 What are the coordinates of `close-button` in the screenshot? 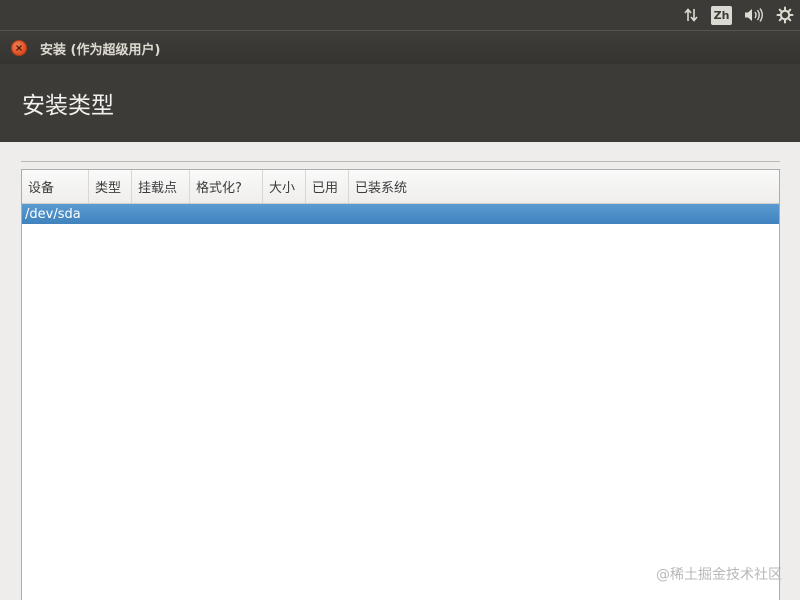 It's located at (19, 48).